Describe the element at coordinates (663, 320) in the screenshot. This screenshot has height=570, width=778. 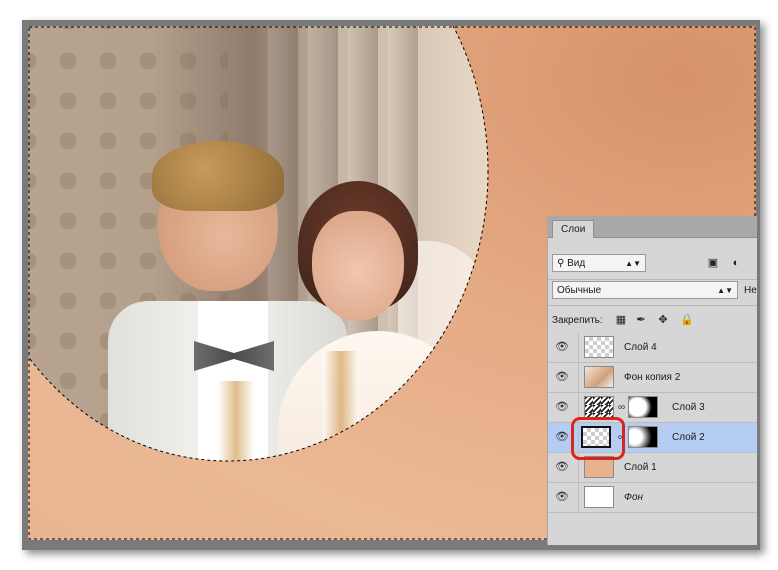
I see `lock-position-icon: ✥` at that location.